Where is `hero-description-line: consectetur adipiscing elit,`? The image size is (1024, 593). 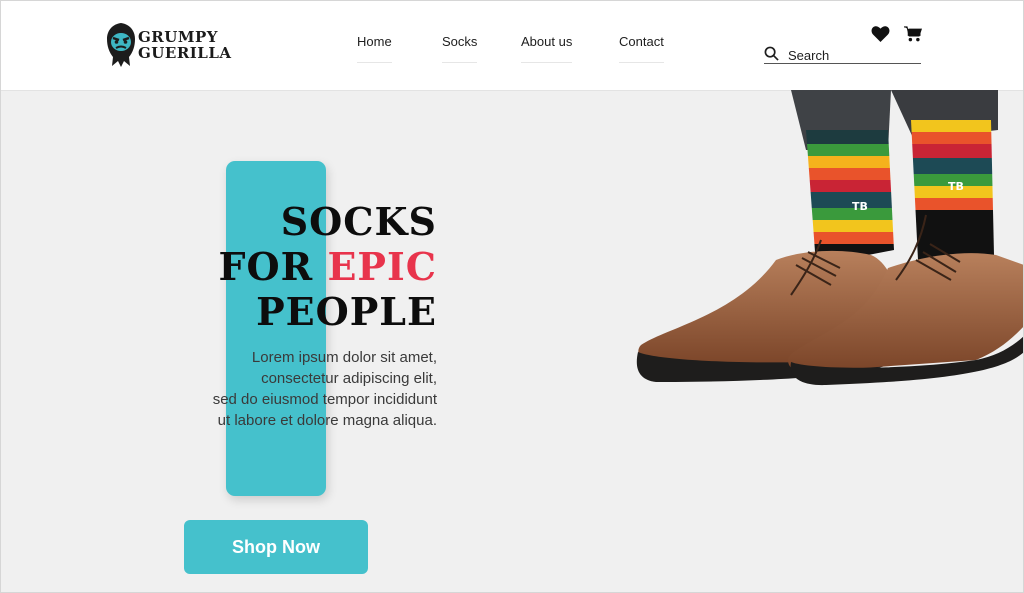 hero-description-line: consectetur adipiscing elit, is located at coordinates (349, 378).